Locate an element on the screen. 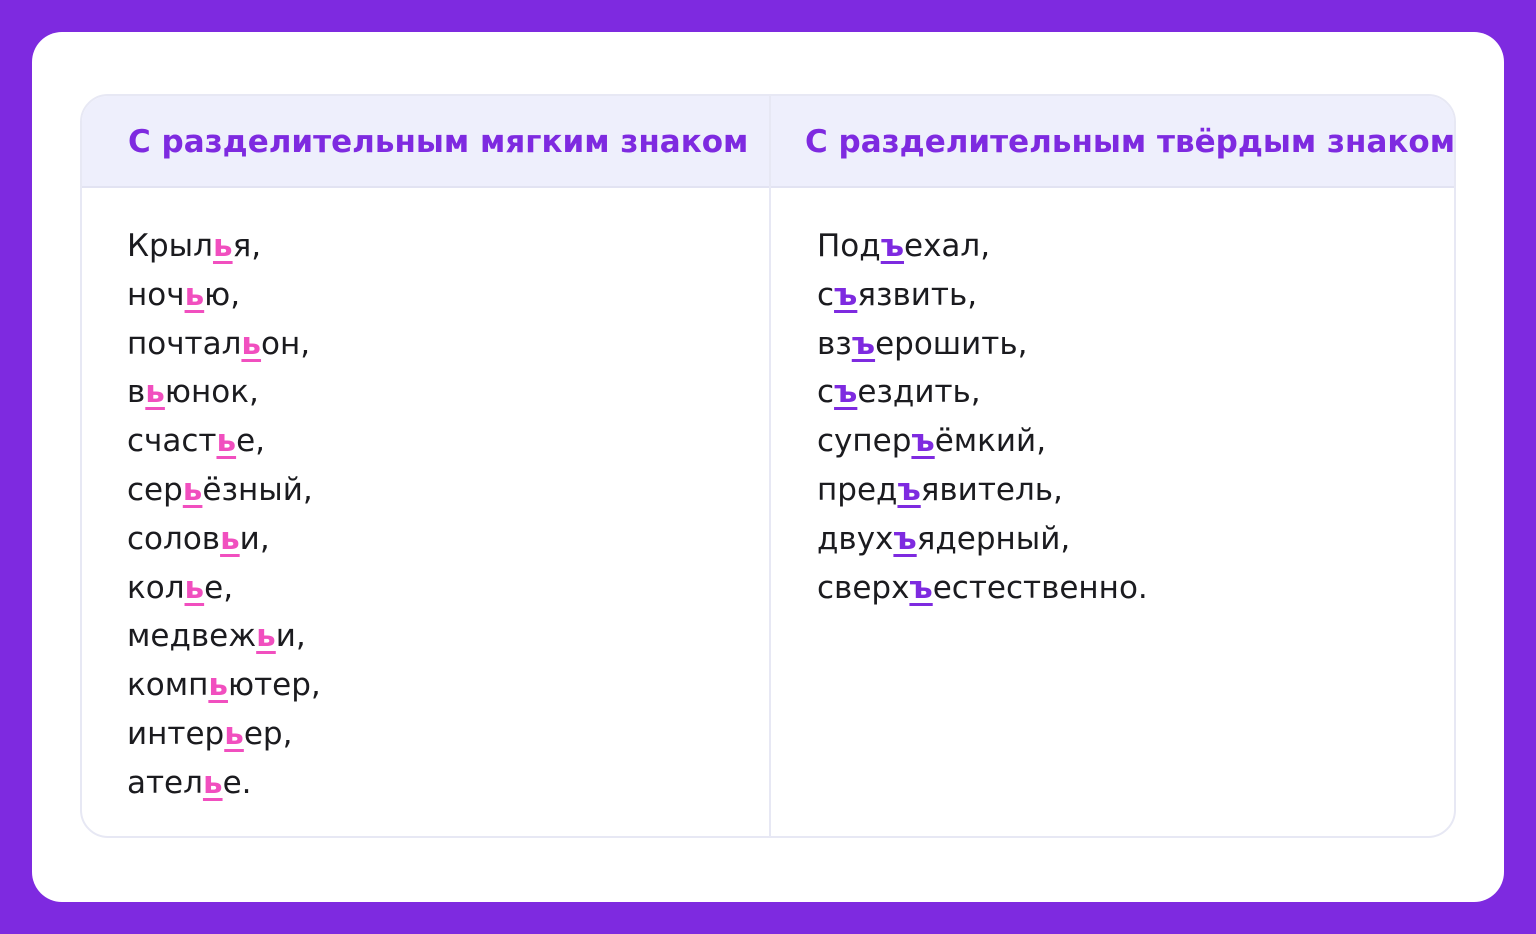 Image resolution: width=1536 pixels, height=934 pixels. word-part-after: ездить, is located at coordinates (919, 392).